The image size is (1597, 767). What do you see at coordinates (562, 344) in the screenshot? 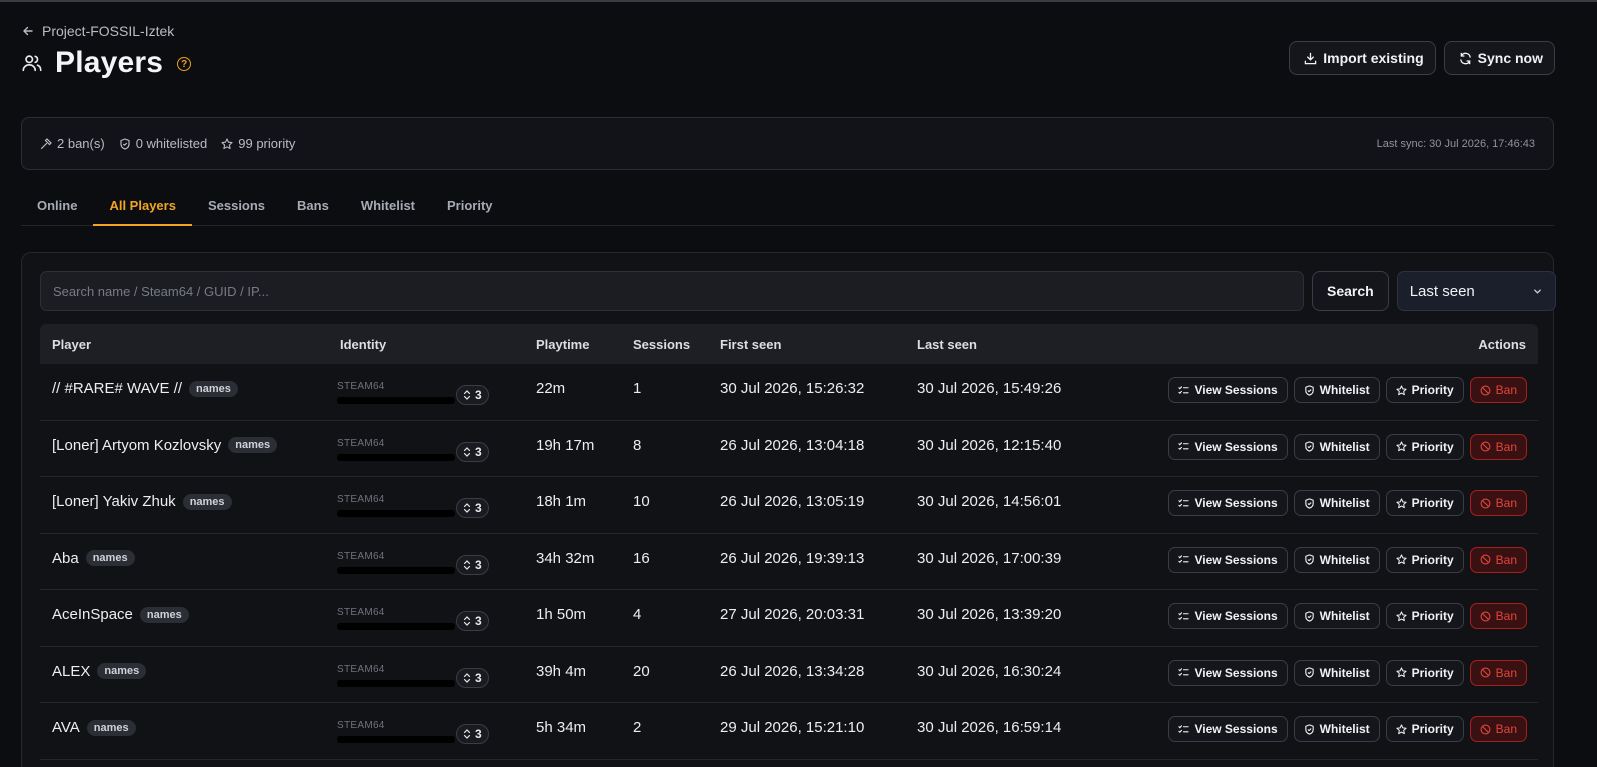
I see `column-header-playtime: Playtime` at bounding box center [562, 344].